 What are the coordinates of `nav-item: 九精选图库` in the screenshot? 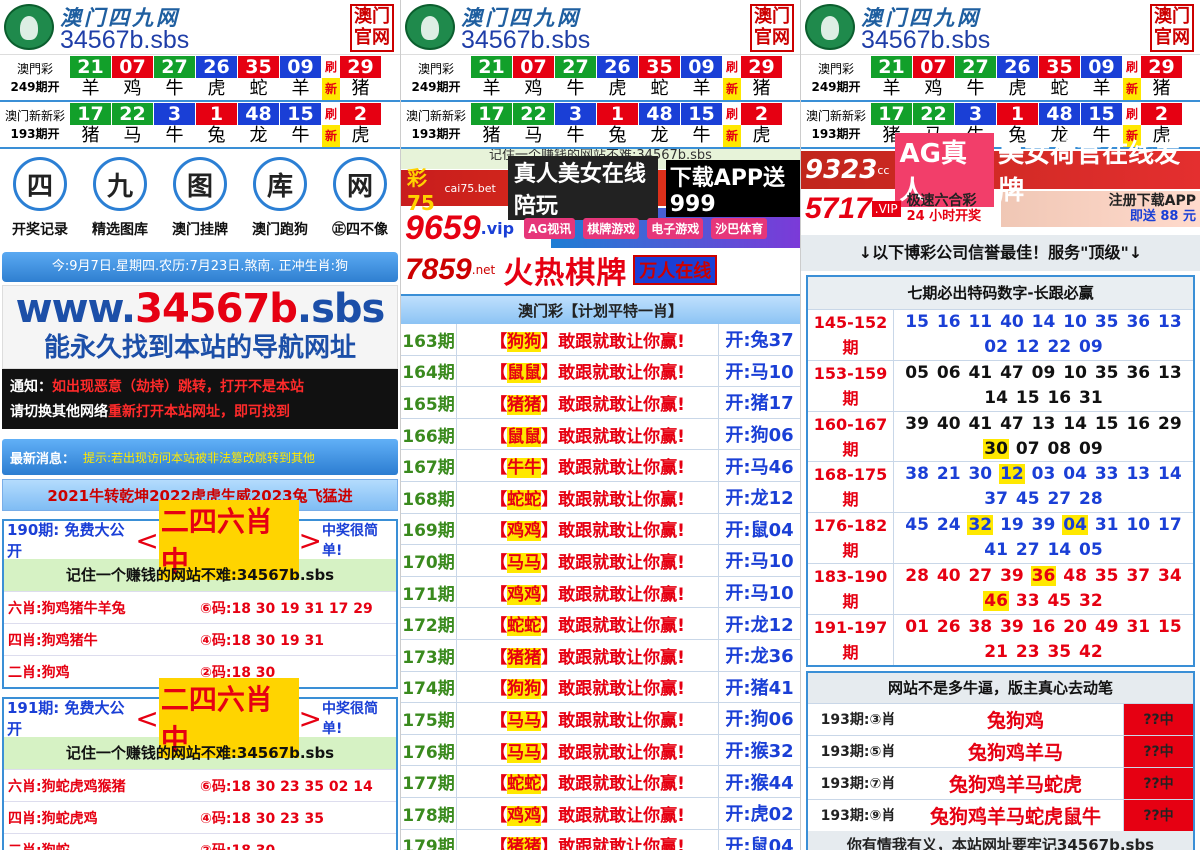 It's located at (120, 200).